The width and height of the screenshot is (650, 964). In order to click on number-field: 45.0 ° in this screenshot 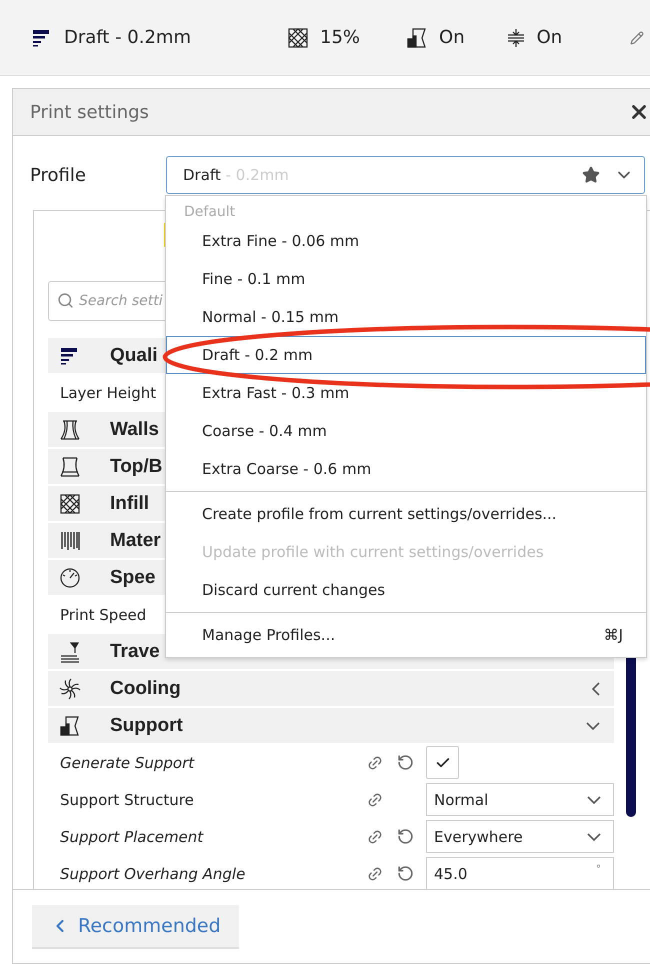, I will do `click(520, 873)`.